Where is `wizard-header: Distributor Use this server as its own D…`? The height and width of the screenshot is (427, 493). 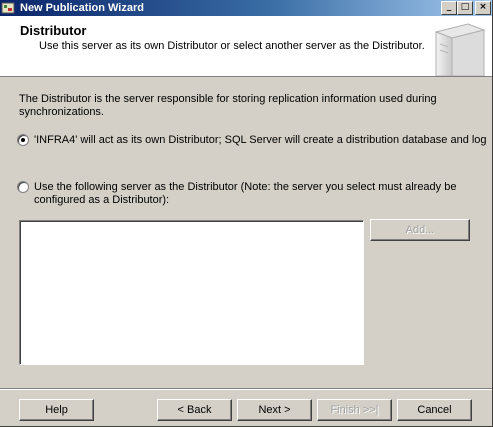 wizard-header: Distributor Use this server as its own D… is located at coordinates (246, 46).